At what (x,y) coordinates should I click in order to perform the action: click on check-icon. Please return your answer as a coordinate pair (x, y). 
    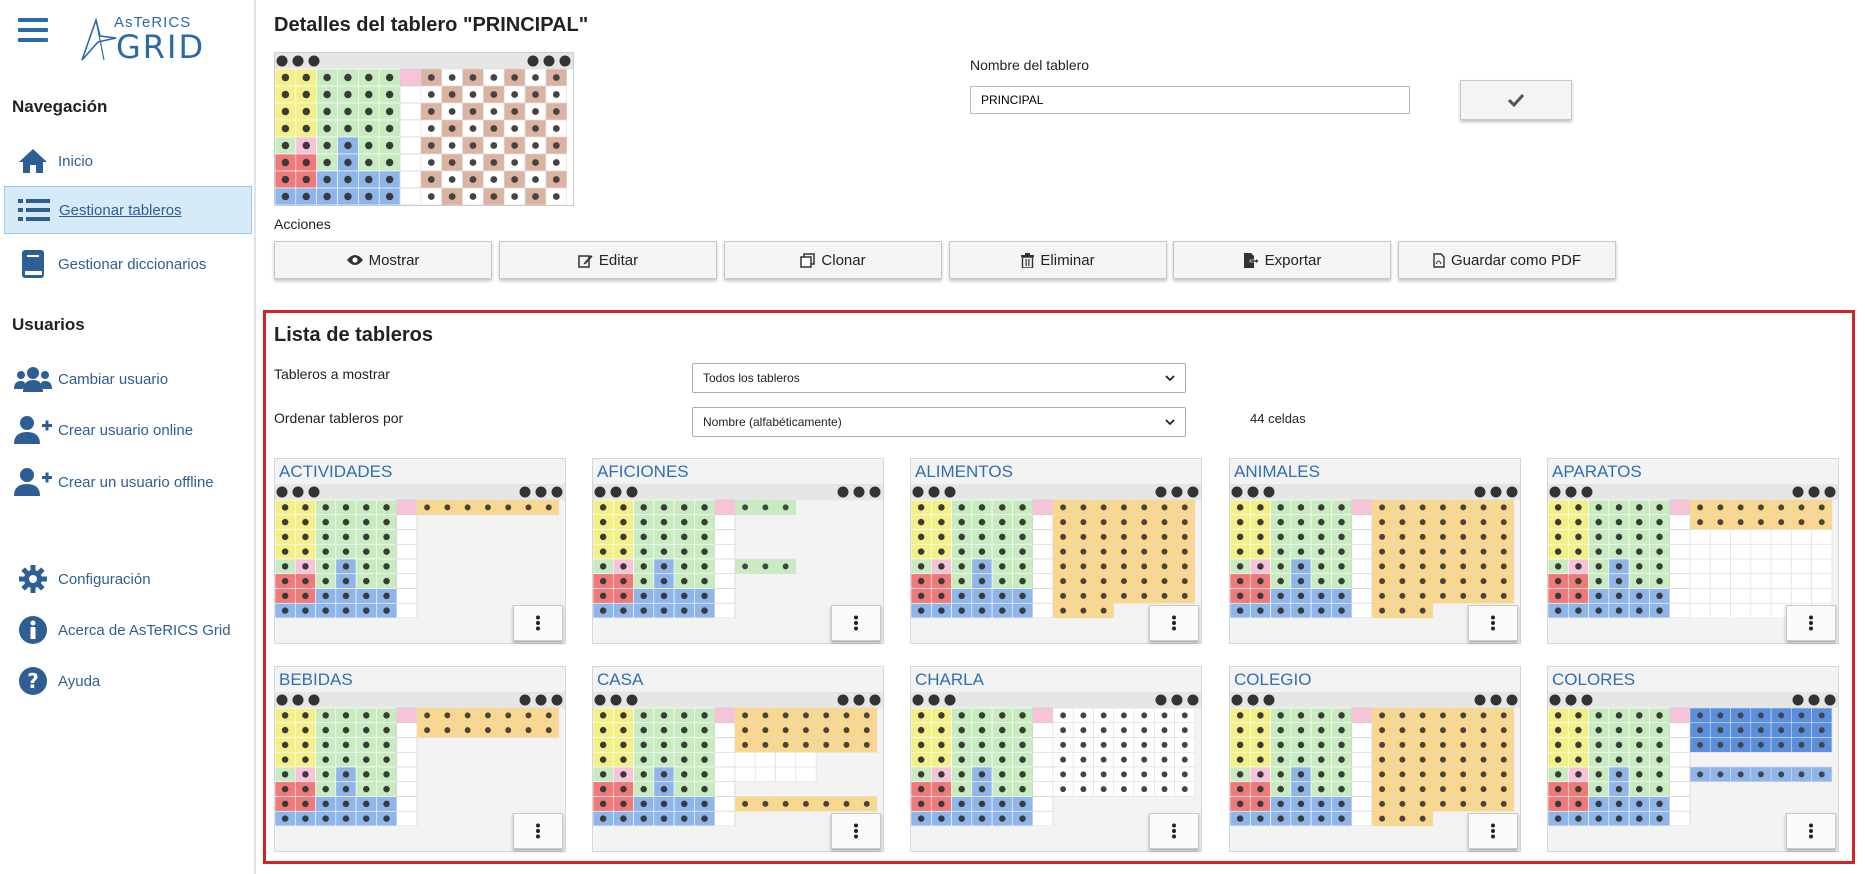
    Looking at the image, I should click on (1516, 100).